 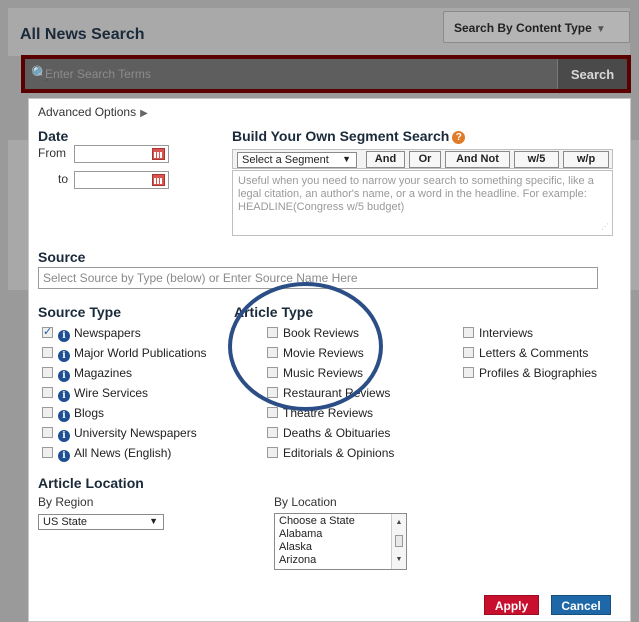 What do you see at coordinates (140, 353) in the screenshot?
I see `source-type-label: Major World Publications` at bounding box center [140, 353].